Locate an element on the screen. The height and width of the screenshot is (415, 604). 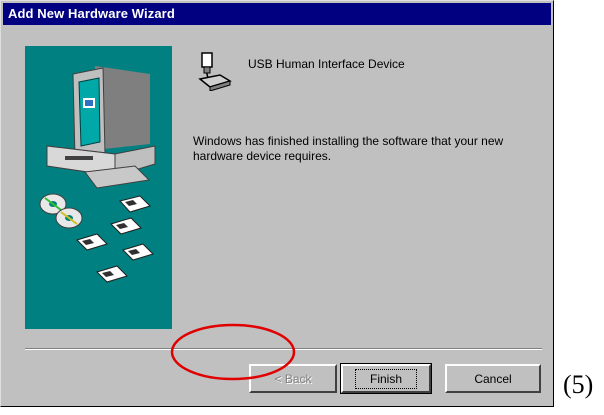
title-bar: Add New Hardware Wizard is located at coordinates (277, 14).